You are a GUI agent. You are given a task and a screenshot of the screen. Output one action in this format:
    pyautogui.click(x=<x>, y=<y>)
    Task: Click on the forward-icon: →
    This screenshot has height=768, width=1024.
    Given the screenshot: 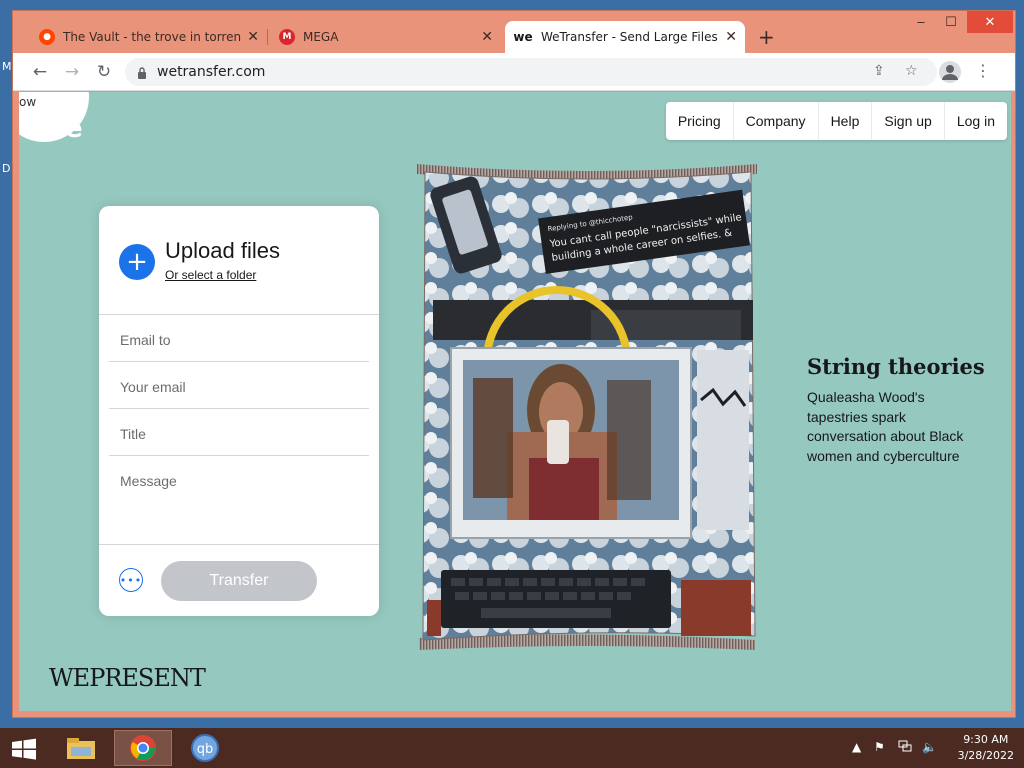 What is the action you would take?
    pyautogui.click(x=72, y=72)
    